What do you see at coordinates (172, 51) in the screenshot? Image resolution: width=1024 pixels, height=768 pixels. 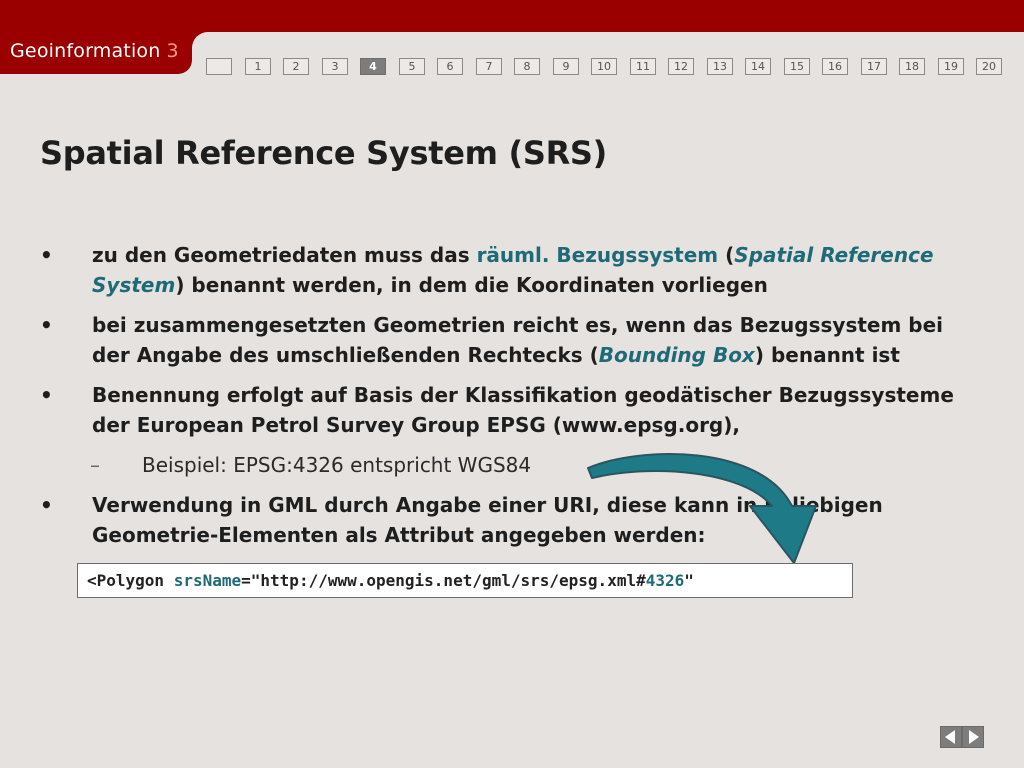 I see `app-title-number: 3` at bounding box center [172, 51].